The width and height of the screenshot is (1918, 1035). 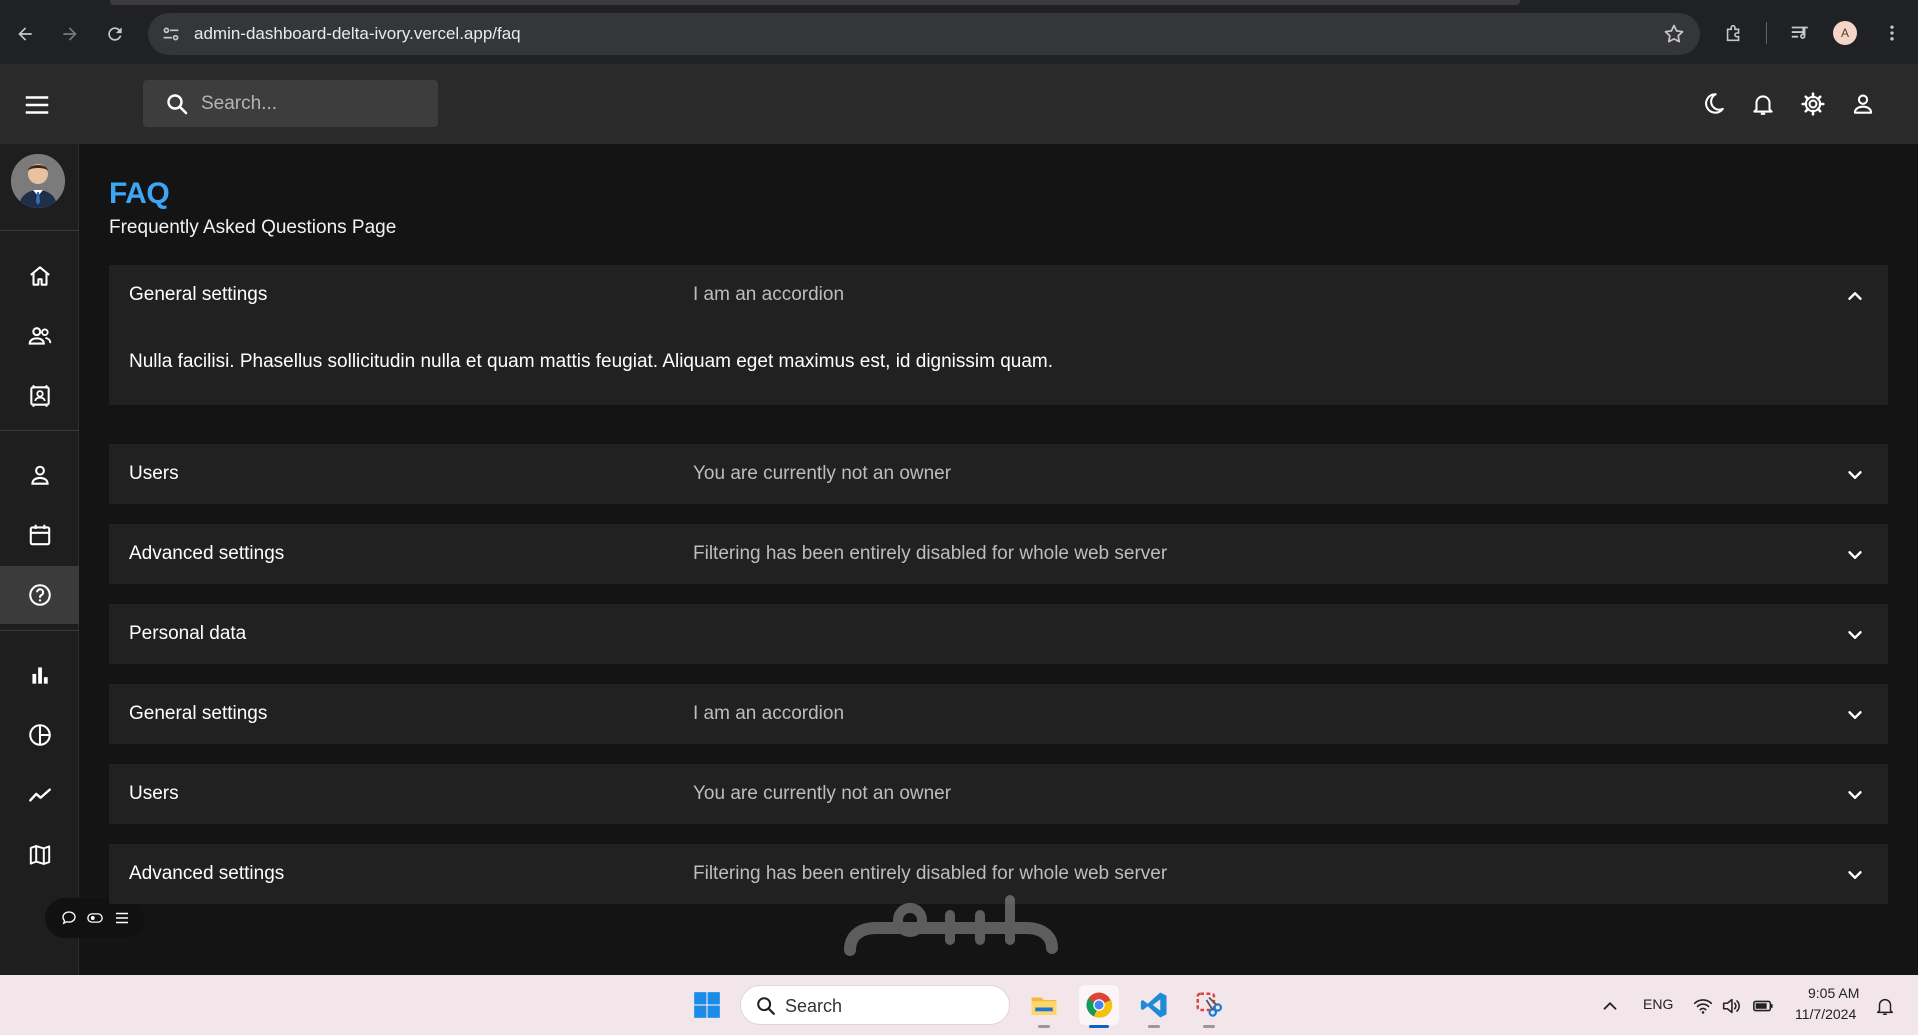 I want to click on comment-icon, so click(x=69, y=918).